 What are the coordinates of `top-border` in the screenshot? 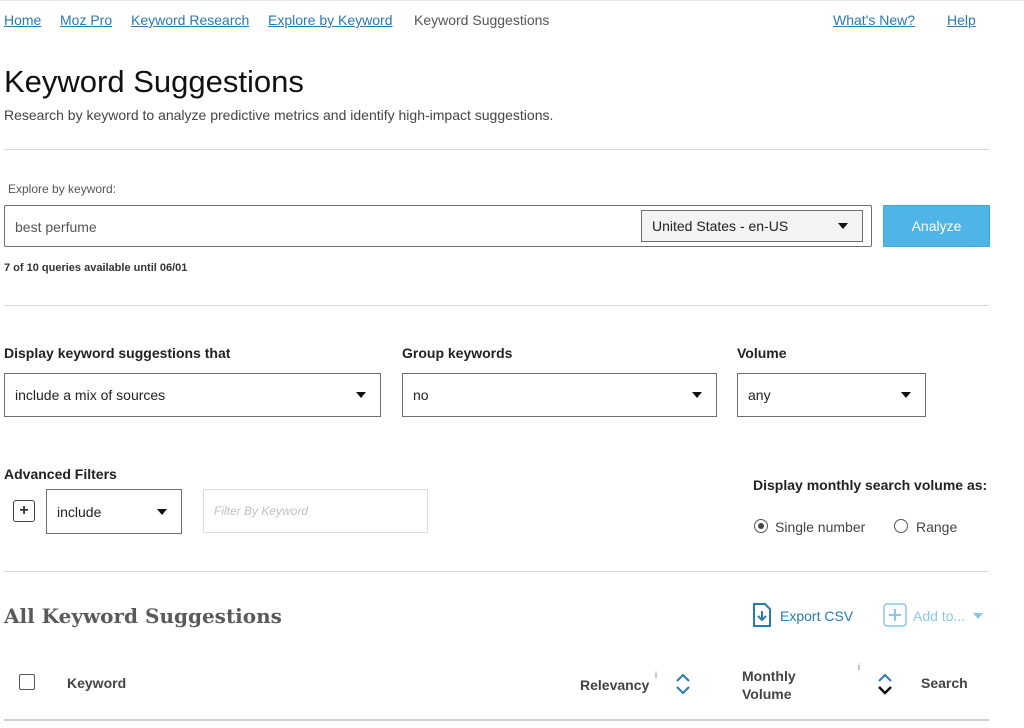 It's located at (512, 0).